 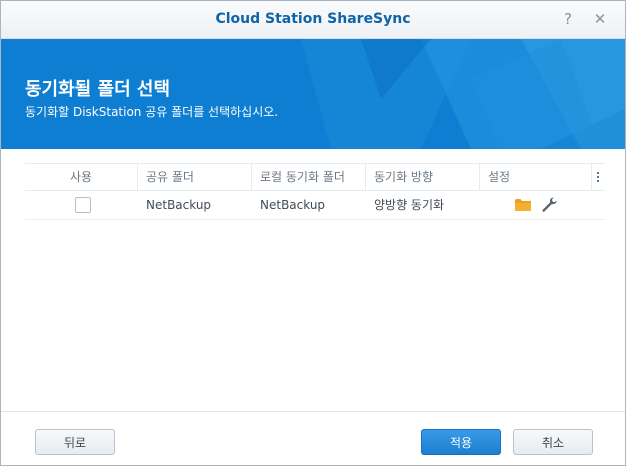 I want to click on title-bar: Cloud Station ShareSync ? ✕, so click(x=313, y=20).